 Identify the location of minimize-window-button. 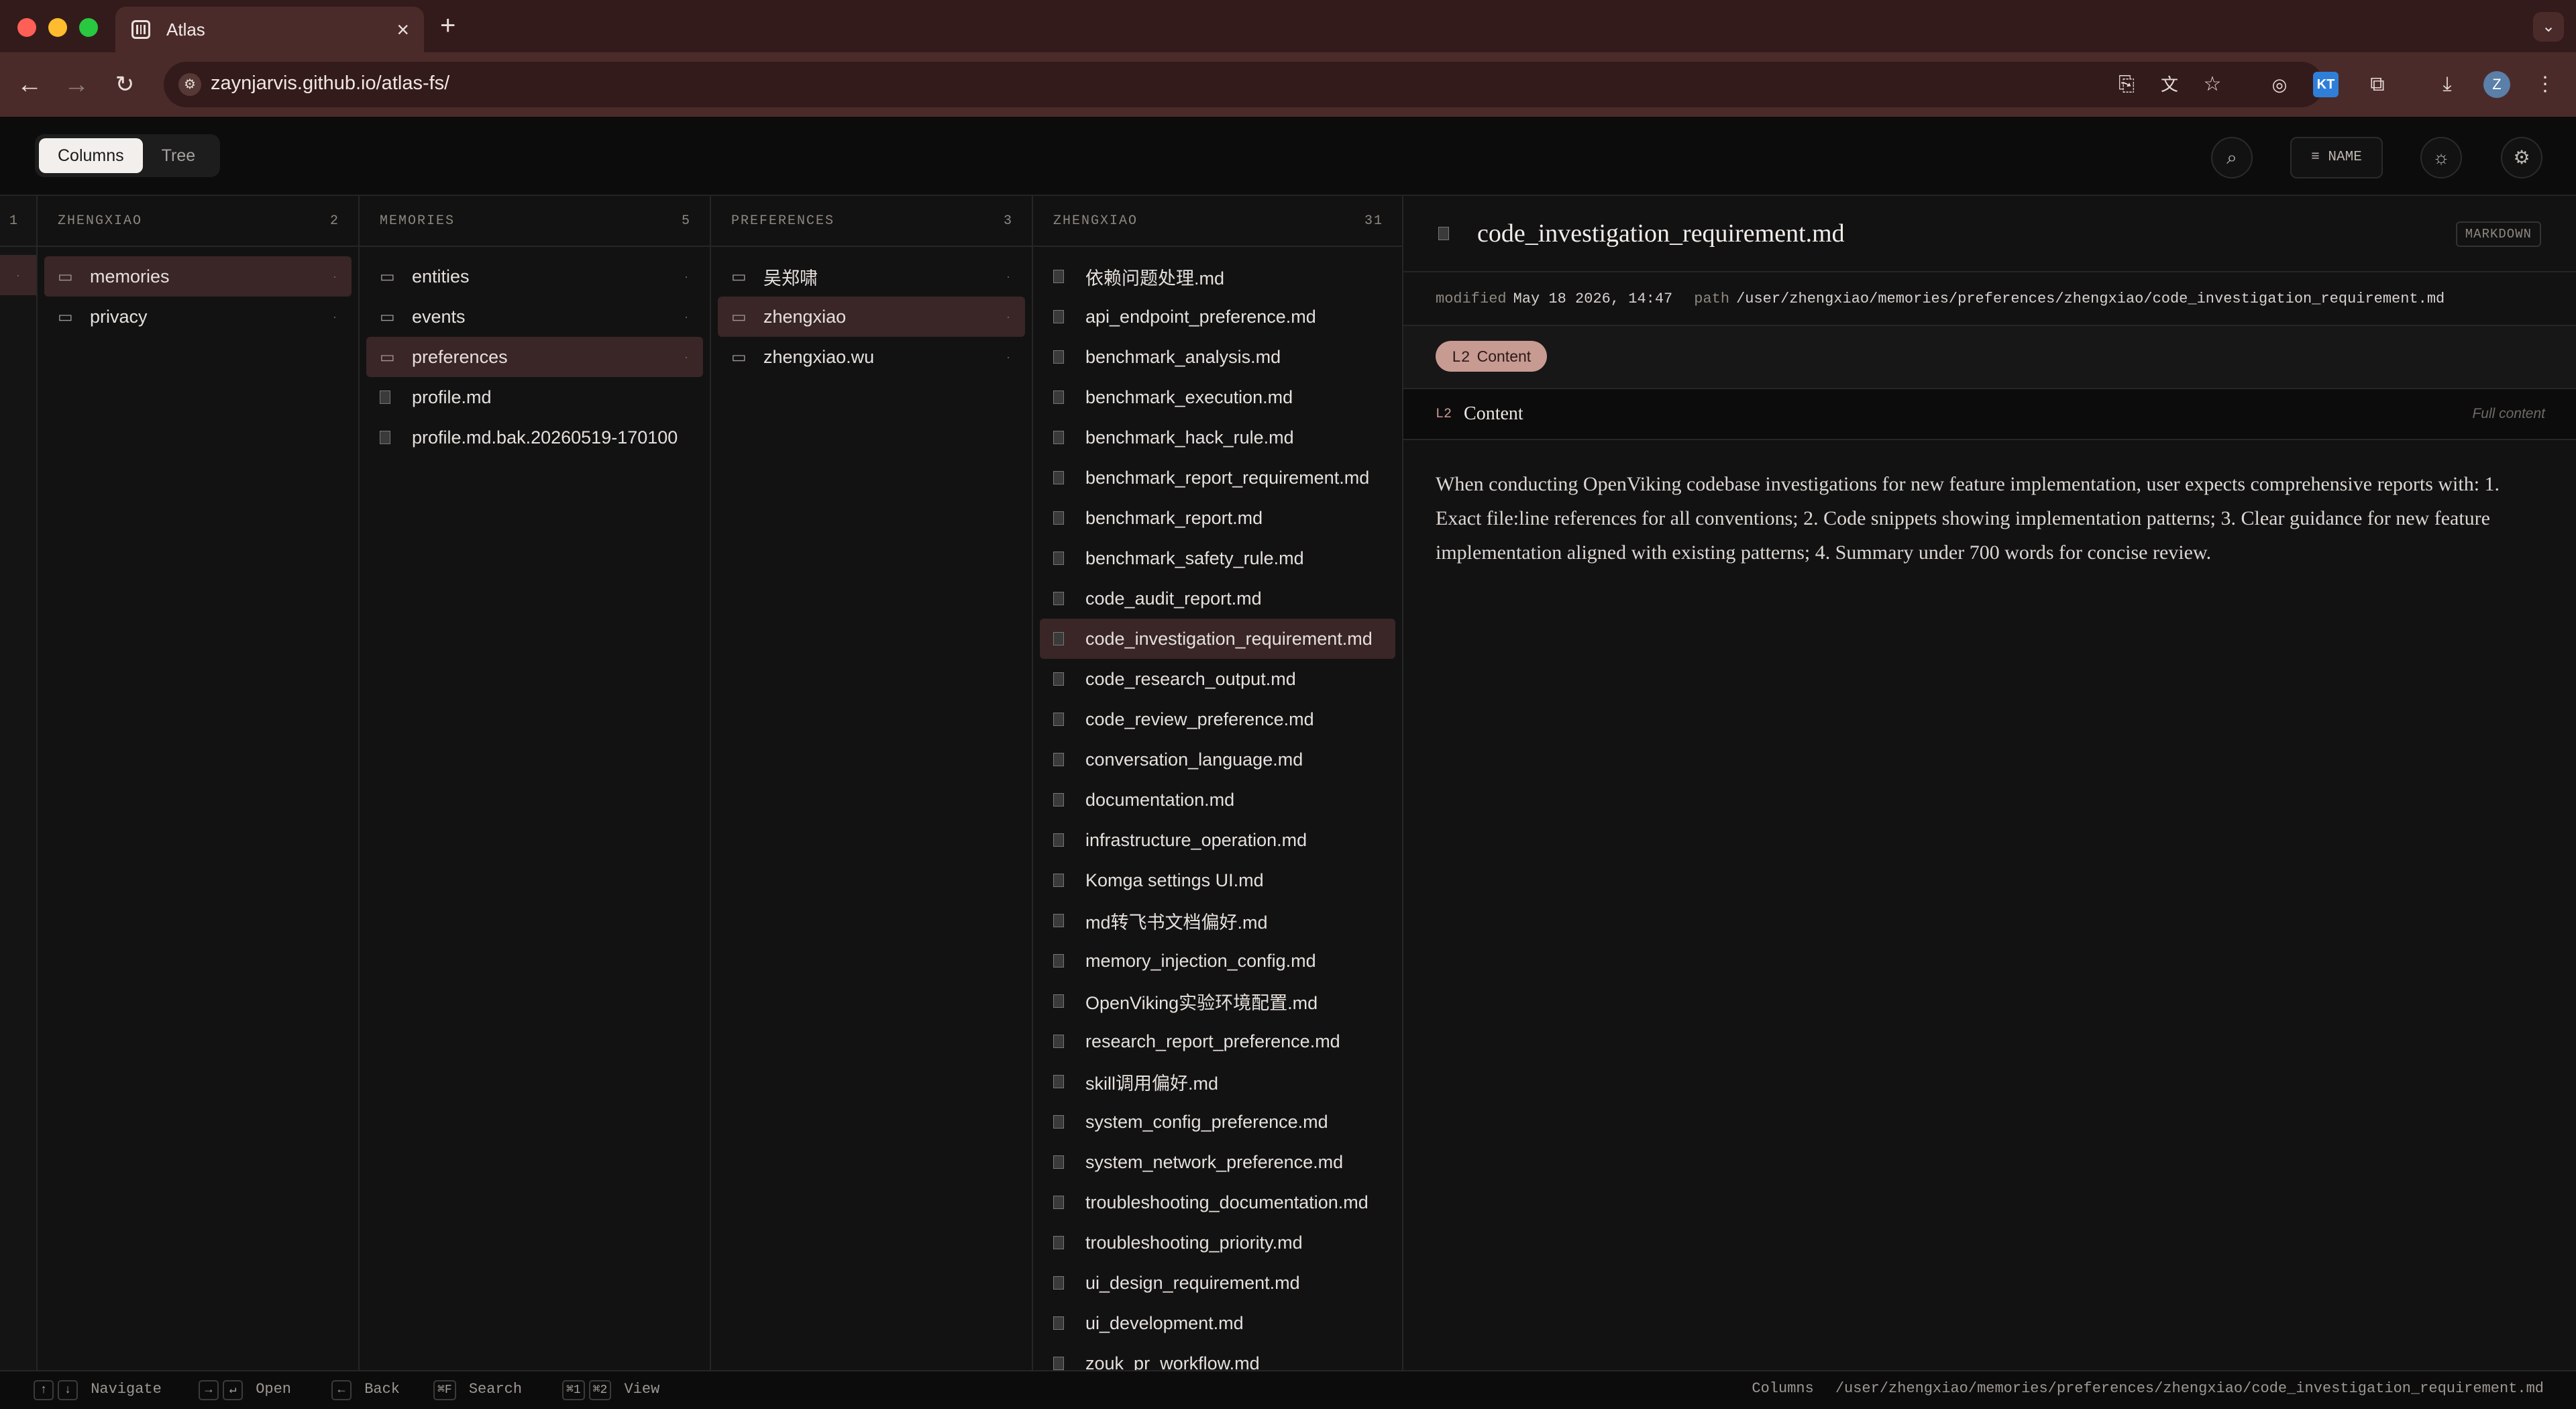
(57, 27).